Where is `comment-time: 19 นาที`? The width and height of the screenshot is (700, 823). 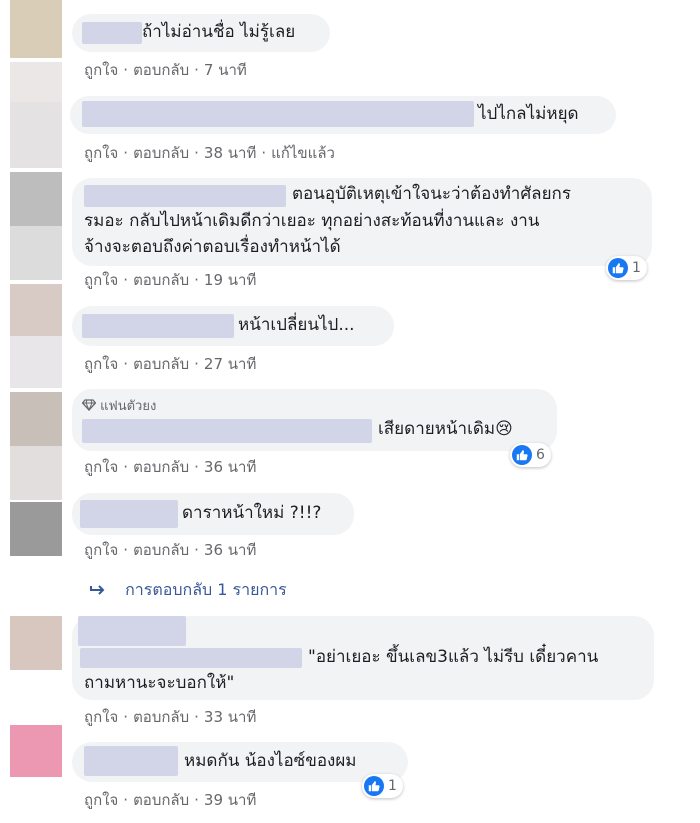 comment-time: 19 นาที is located at coordinates (230, 280).